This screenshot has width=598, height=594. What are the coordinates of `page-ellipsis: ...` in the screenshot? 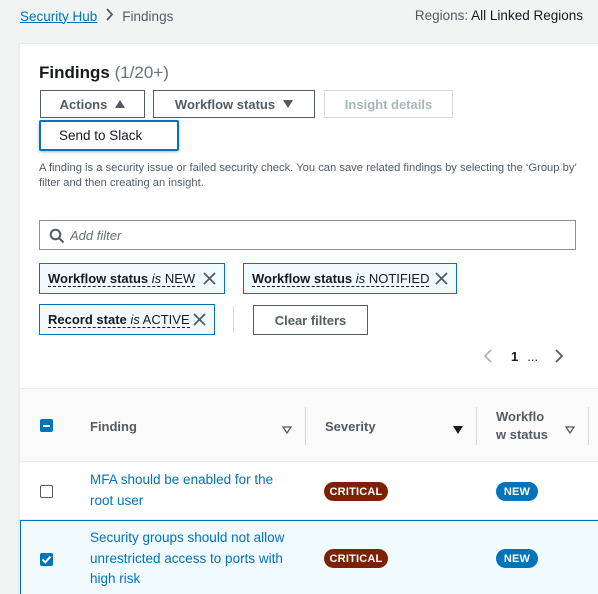 It's located at (533, 356).